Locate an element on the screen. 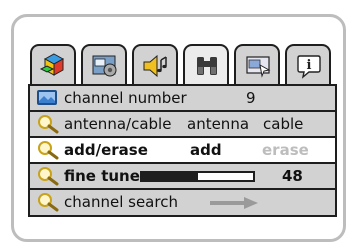 The height and width of the screenshot is (243, 359). fine-tune-slider is located at coordinates (197, 176).